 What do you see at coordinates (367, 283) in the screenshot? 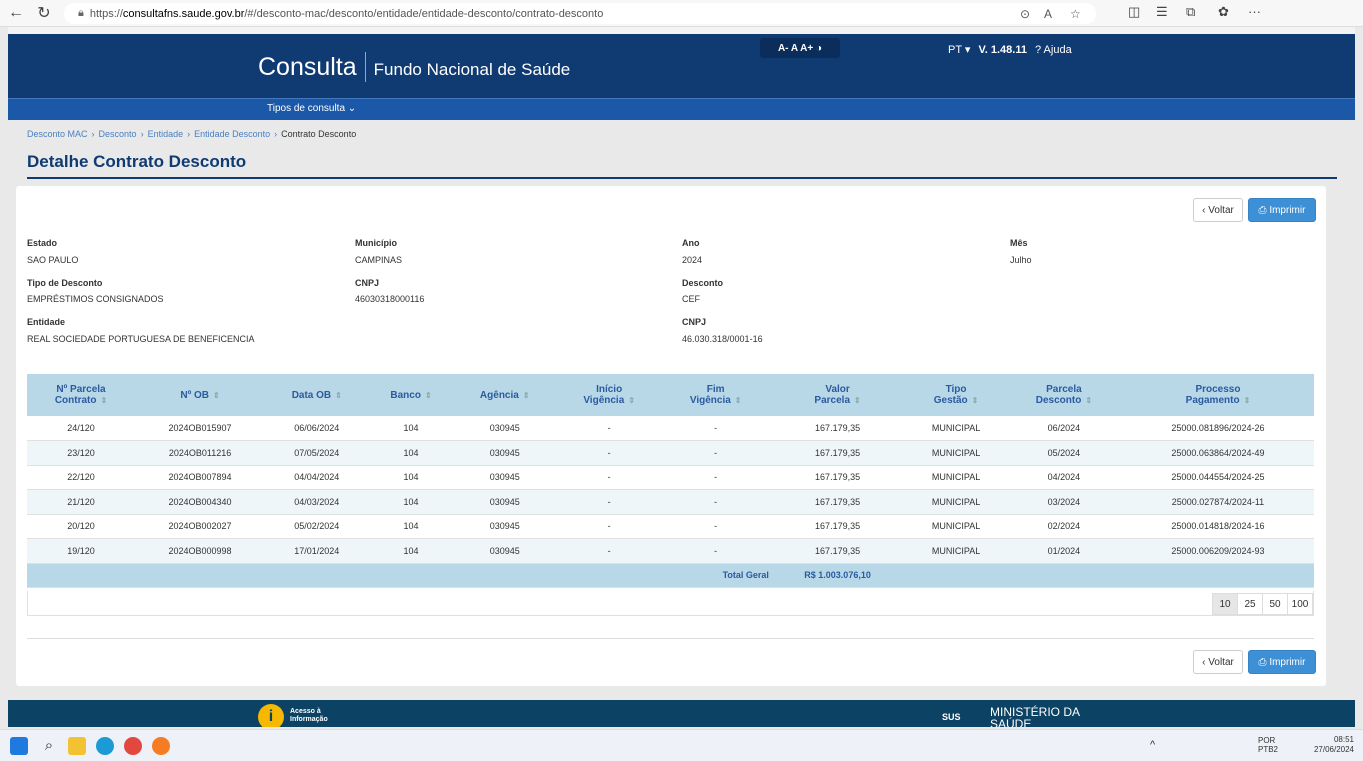
I see `cnpj-label: CNPJ` at bounding box center [367, 283].